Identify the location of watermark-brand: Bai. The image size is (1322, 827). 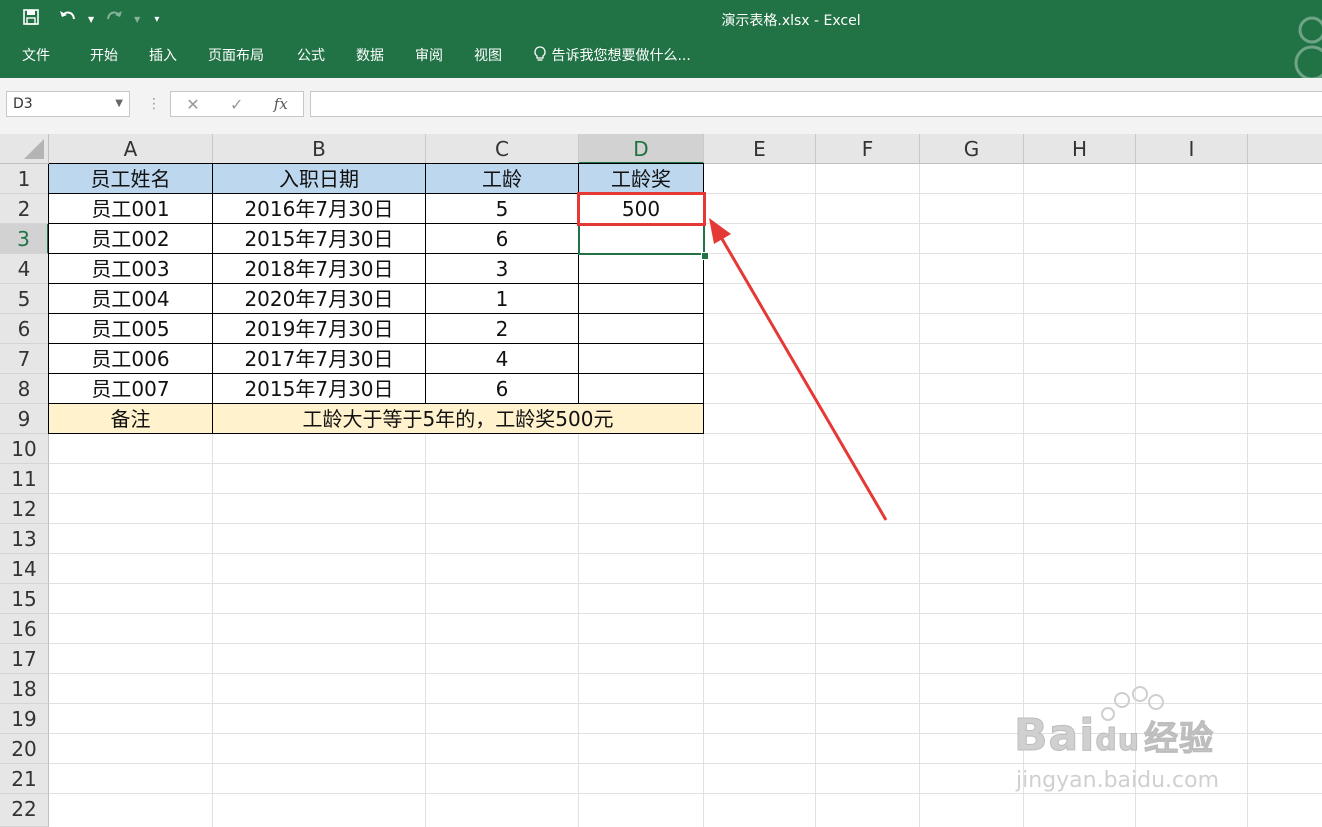
(1054, 736).